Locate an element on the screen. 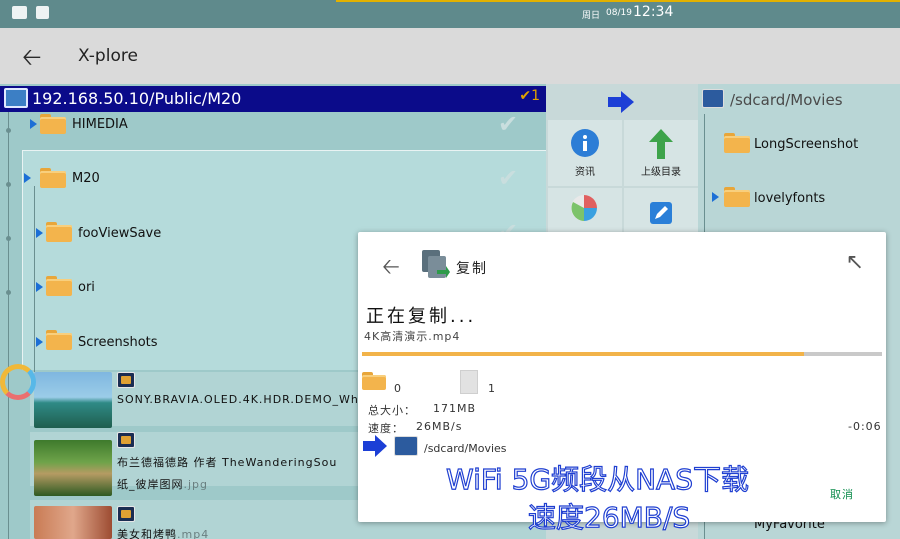 Image resolution: width=900 pixels, height=539 pixels. file-name: 美女和烤鸭.mp4 is located at coordinates (163, 532).